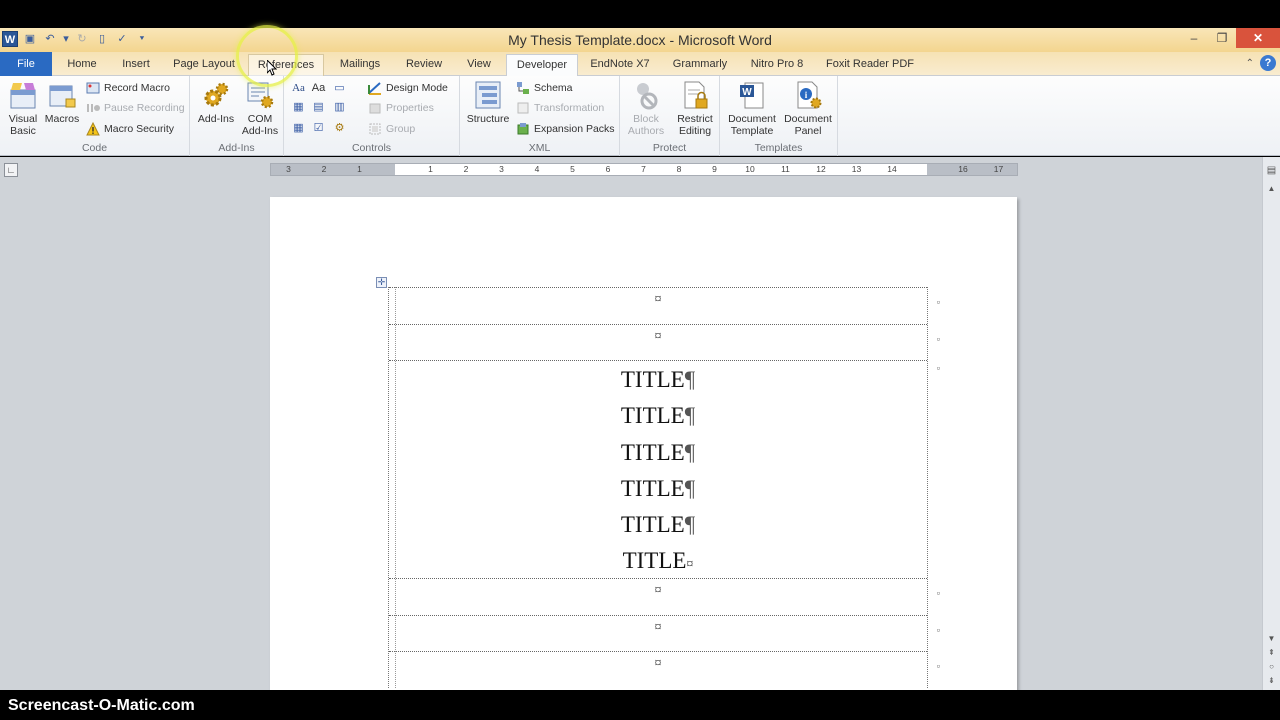 The width and height of the screenshot is (1280, 720). Describe the element at coordinates (216, 102) in the screenshot. I see `add-ins-button: Add-Ins` at that location.